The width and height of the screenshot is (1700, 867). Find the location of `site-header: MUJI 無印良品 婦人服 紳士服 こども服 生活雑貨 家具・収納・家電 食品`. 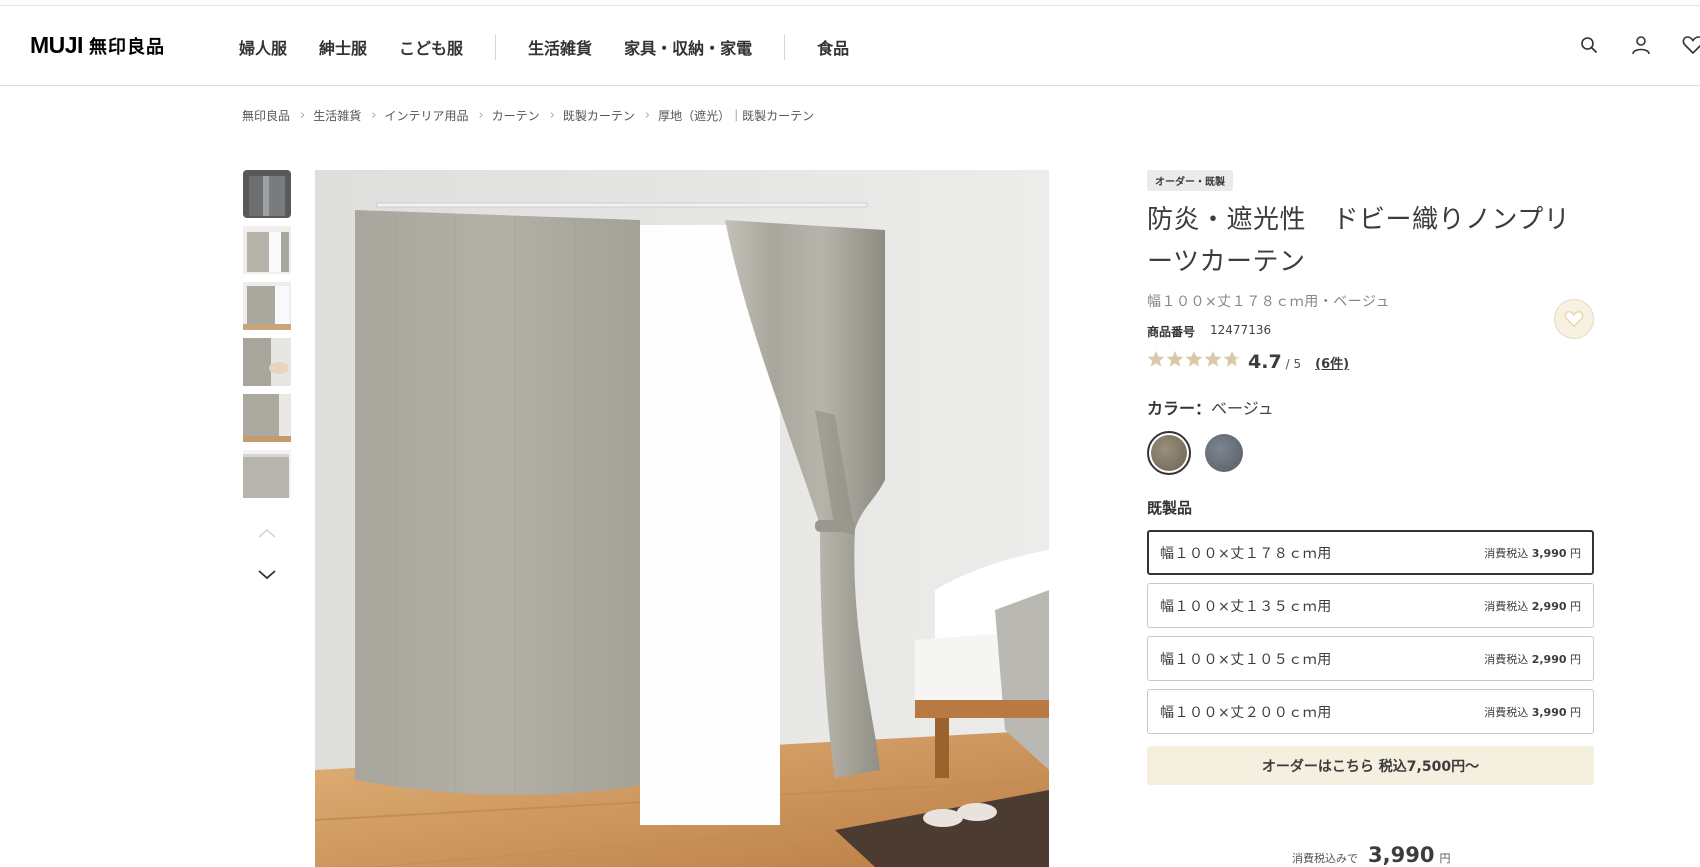

site-header: MUJI 無印良品 婦人服 紳士服 こども服 生活雑貨 家具・収納・家電 食品 is located at coordinates (850, 46).